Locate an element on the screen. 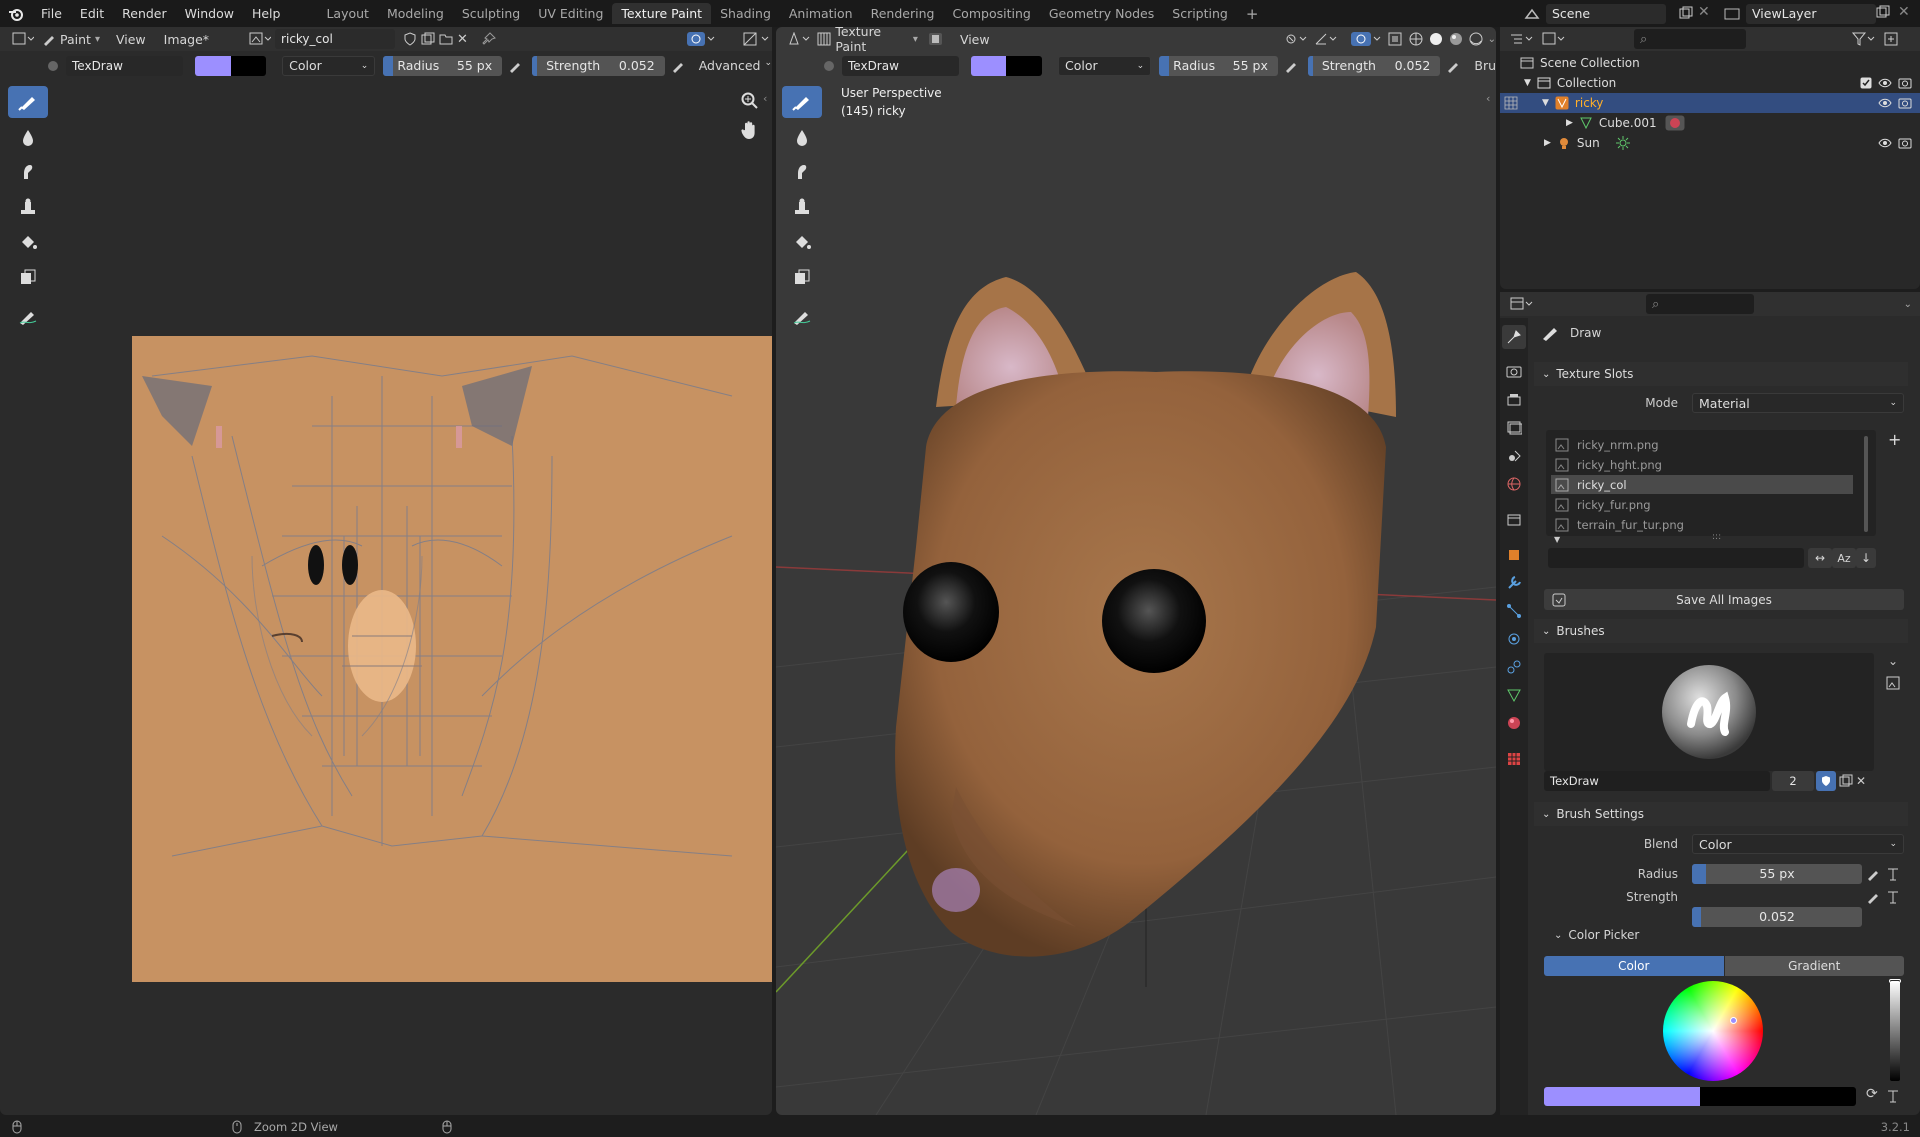 The image size is (1920, 1137). material-tab-icon is located at coordinates (1514, 723).